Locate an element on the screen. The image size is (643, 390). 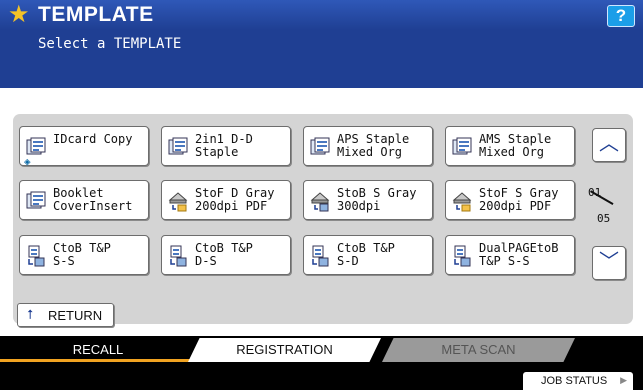
title-bar: ★ TEMPLATE ? is located at coordinates (321, 15).